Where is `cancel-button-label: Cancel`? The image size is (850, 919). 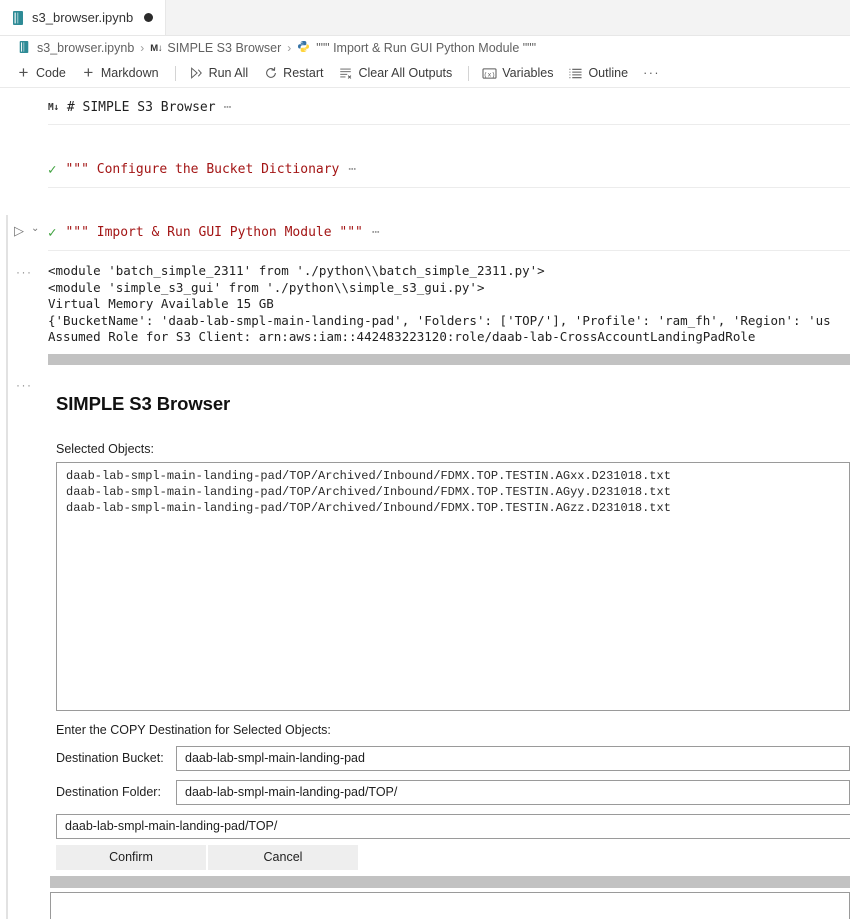
cancel-button-label: Cancel is located at coordinates (283, 857).